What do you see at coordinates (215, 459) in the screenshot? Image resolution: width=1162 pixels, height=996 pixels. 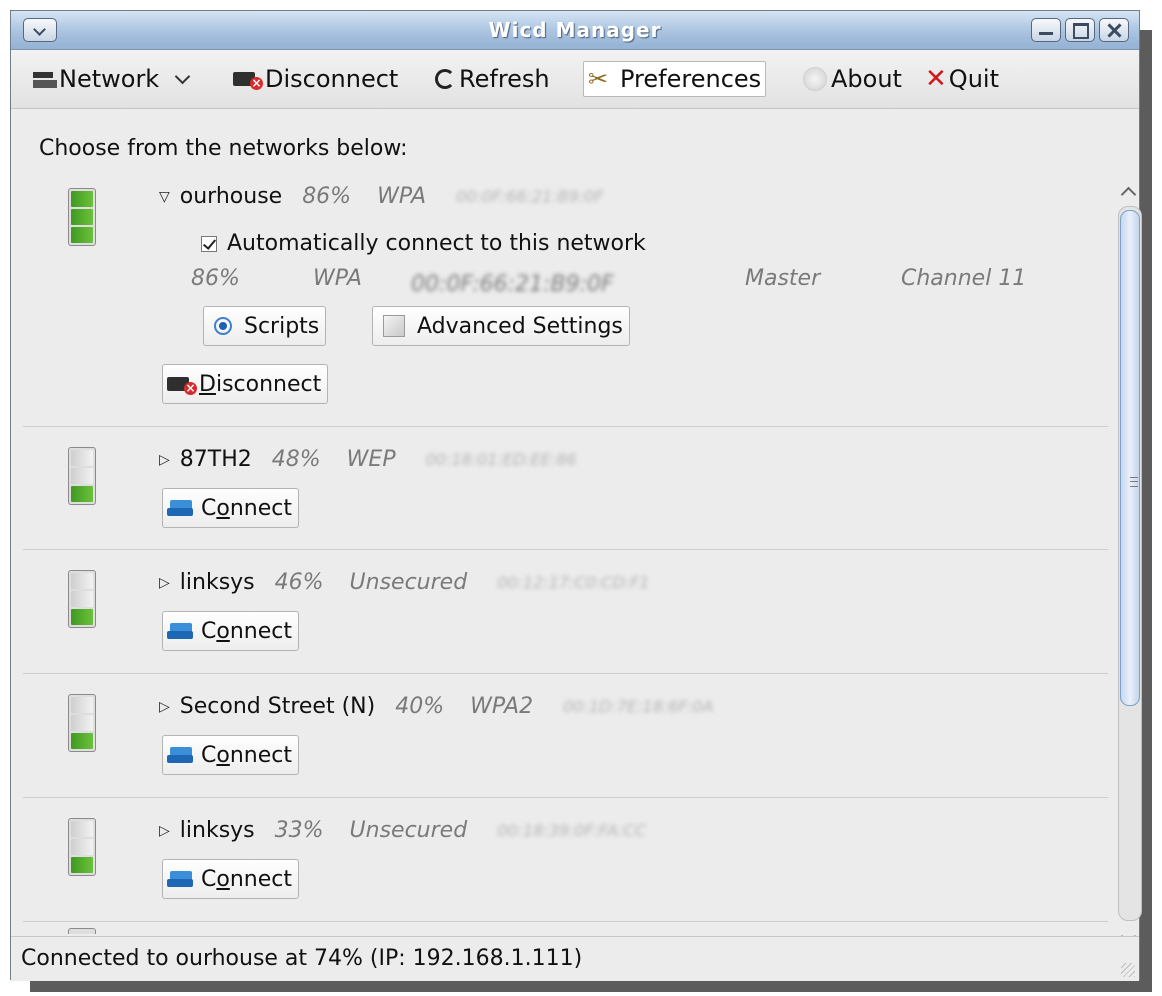 I see `network-name: 87TH2` at bounding box center [215, 459].